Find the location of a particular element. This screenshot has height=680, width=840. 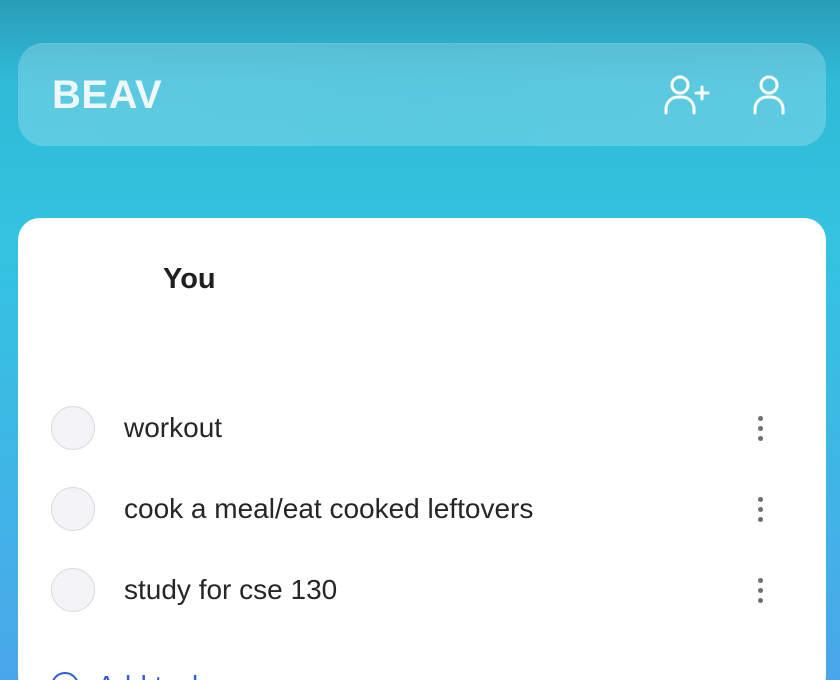

card-title: You is located at coordinates (189, 279).